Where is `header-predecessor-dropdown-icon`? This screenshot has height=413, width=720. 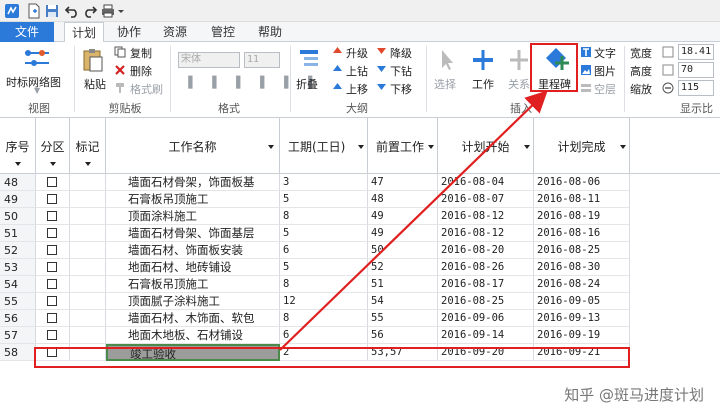
header-predecessor-dropdown-icon is located at coordinates (431, 147).